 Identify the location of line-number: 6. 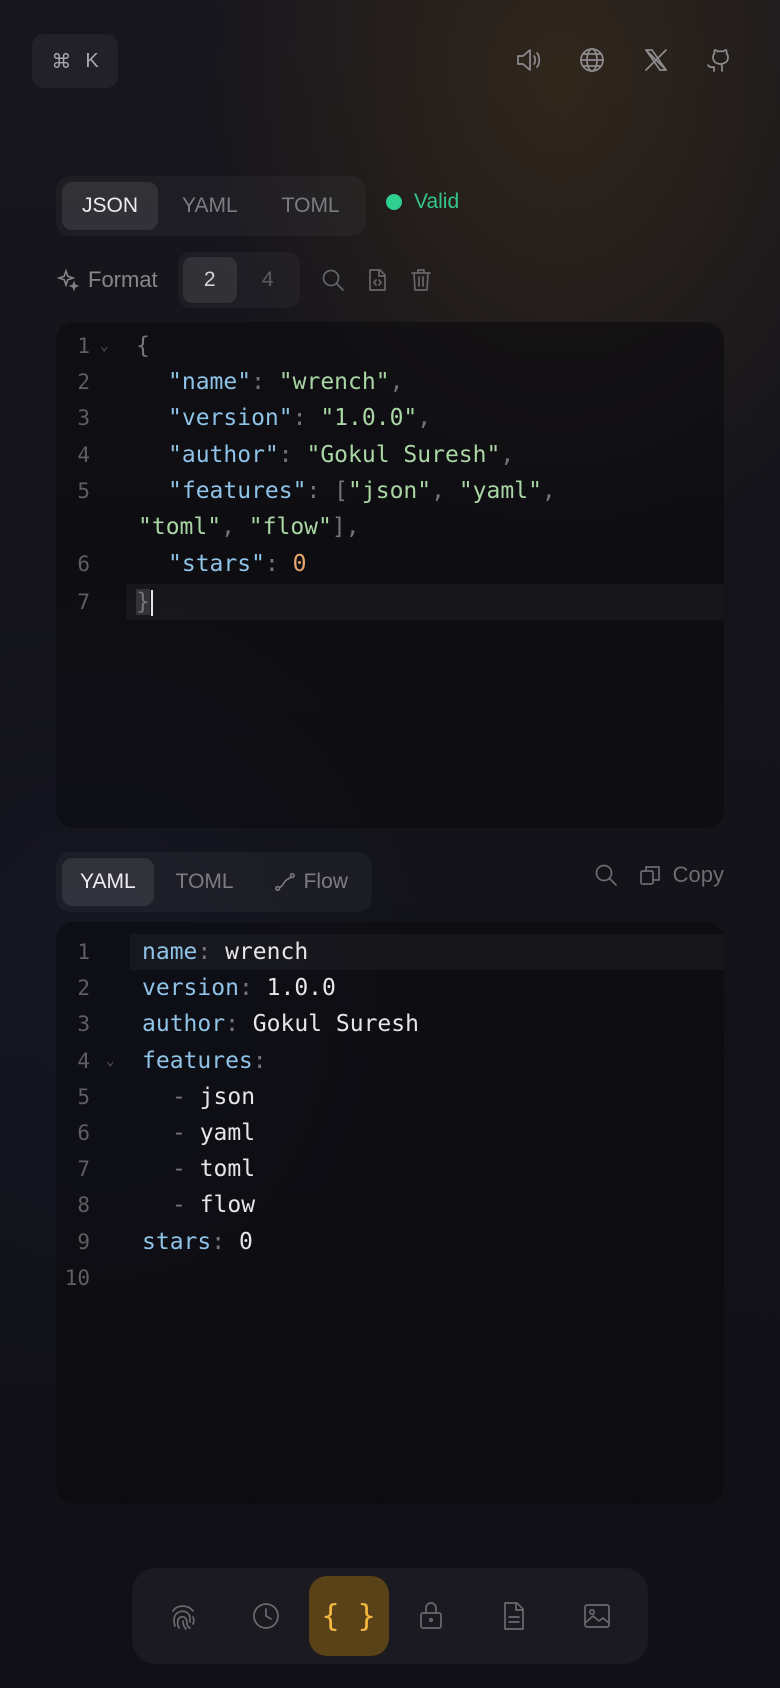
(83, 564).